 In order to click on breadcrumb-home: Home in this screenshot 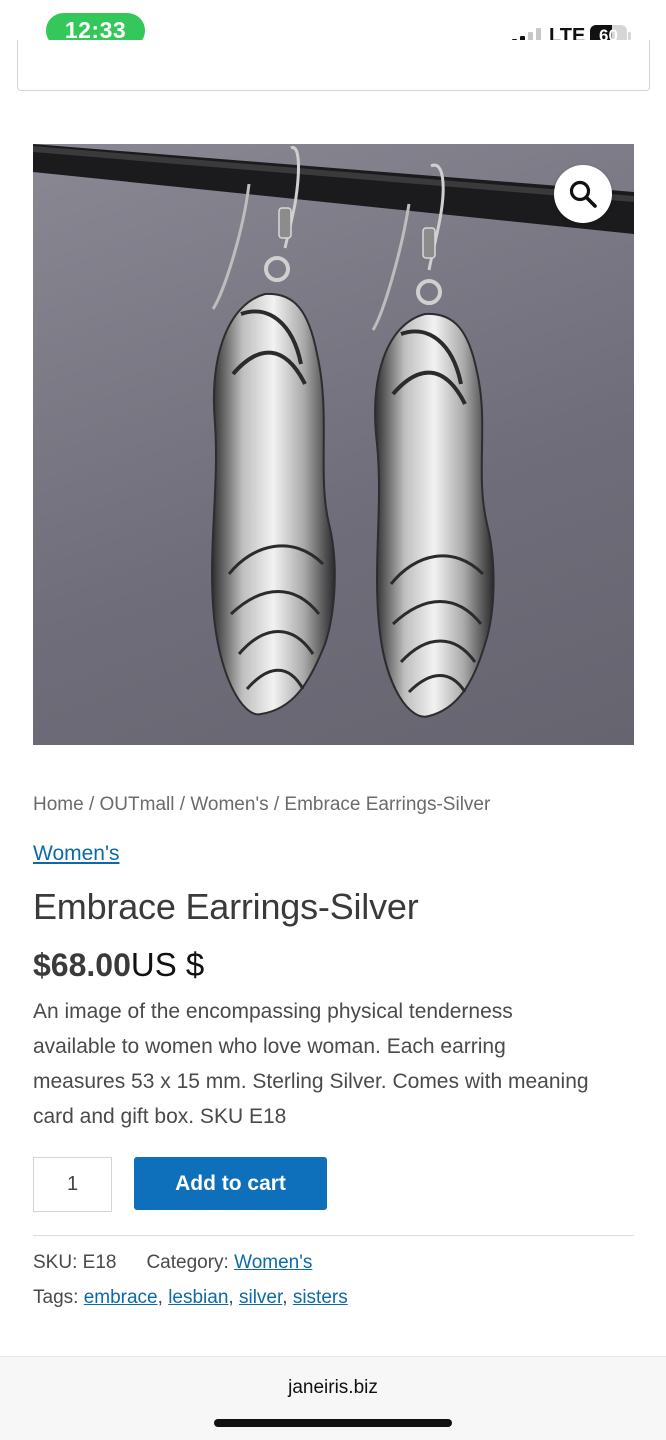, I will do `click(58, 804)`.